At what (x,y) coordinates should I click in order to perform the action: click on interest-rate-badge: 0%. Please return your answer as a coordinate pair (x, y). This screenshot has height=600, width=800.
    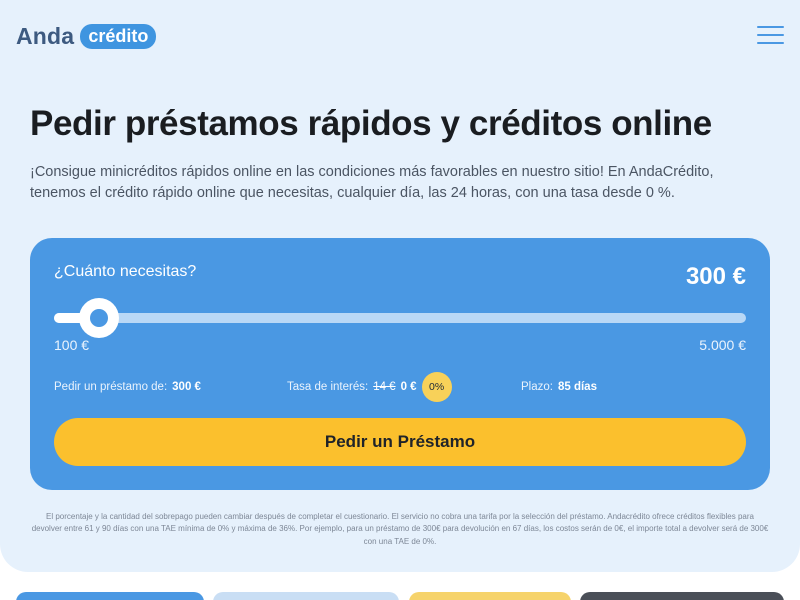
    Looking at the image, I should click on (436, 387).